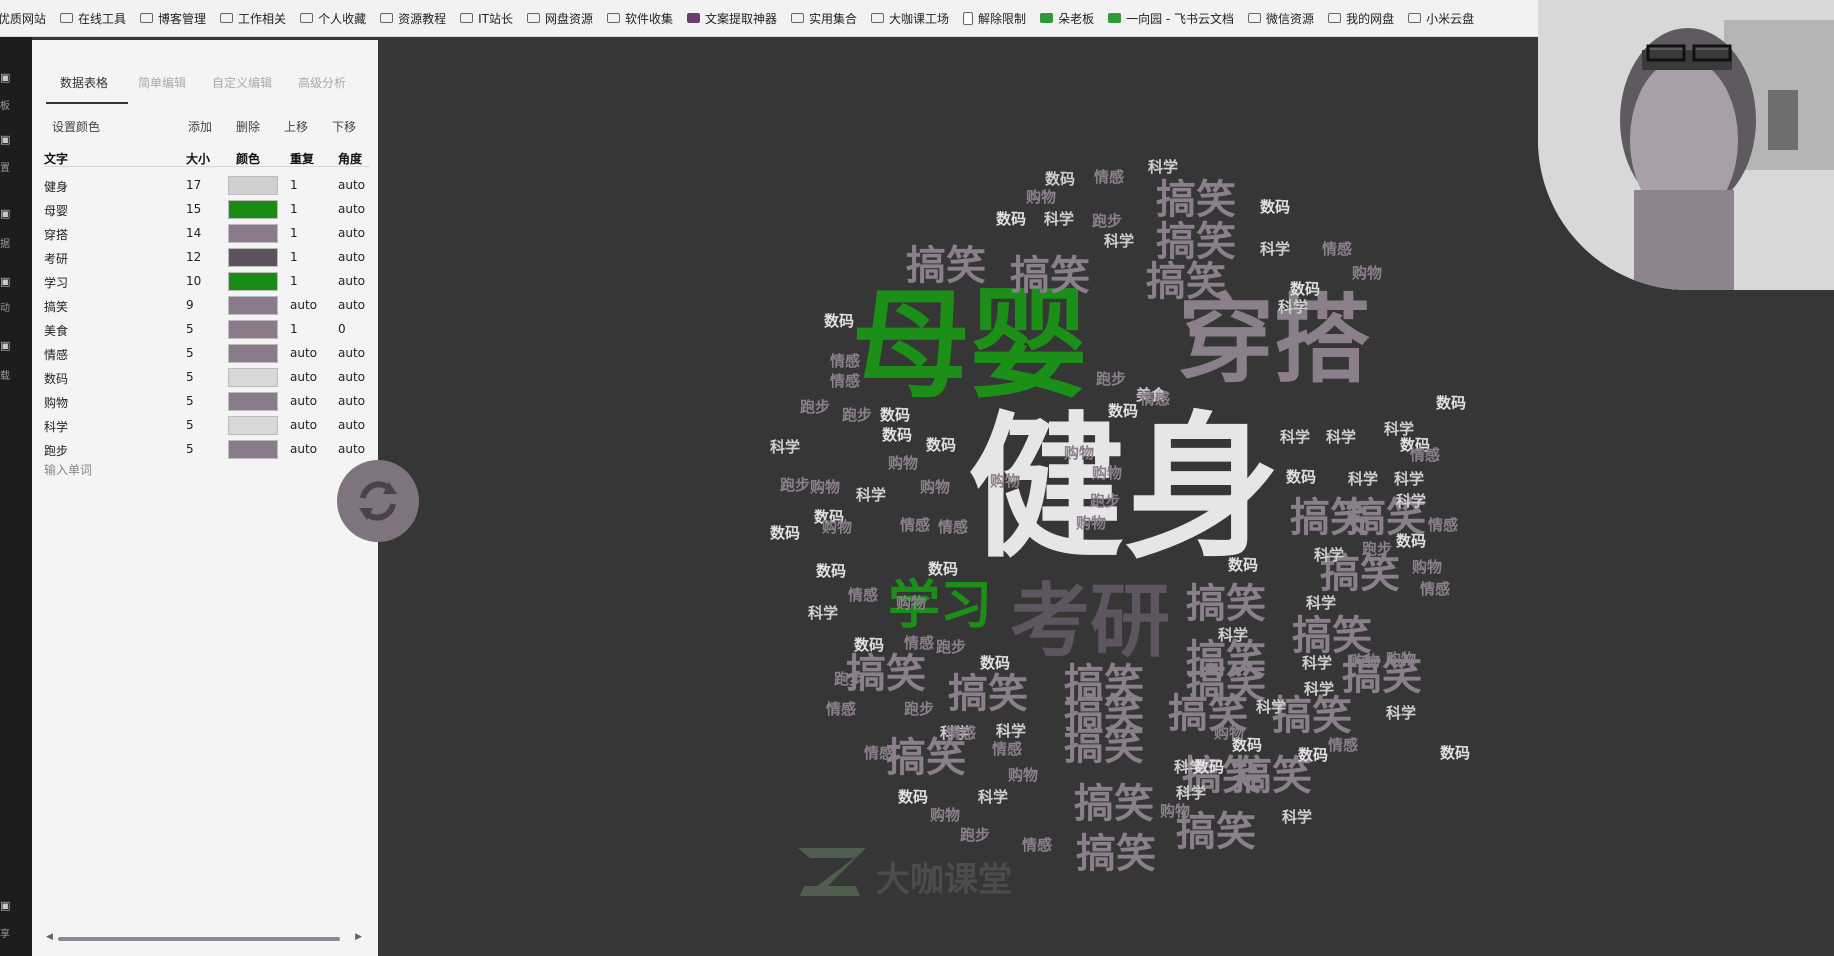 The width and height of the screenshot is (1834, 956). What do you see at coordinates (832, 872) in the screenshot?
I see `dakakt-logo-icon` at bounding box center [832, 872].